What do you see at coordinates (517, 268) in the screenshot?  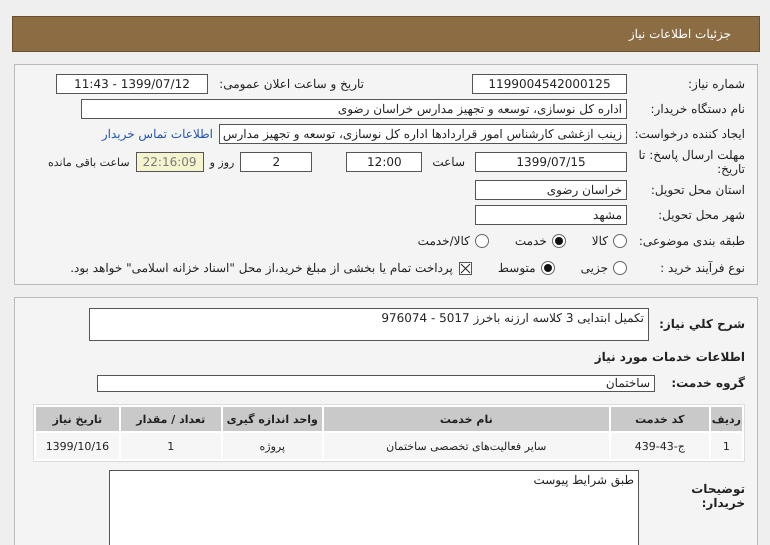 I see `option-label: متوسط` at bounding box center [517, 268].